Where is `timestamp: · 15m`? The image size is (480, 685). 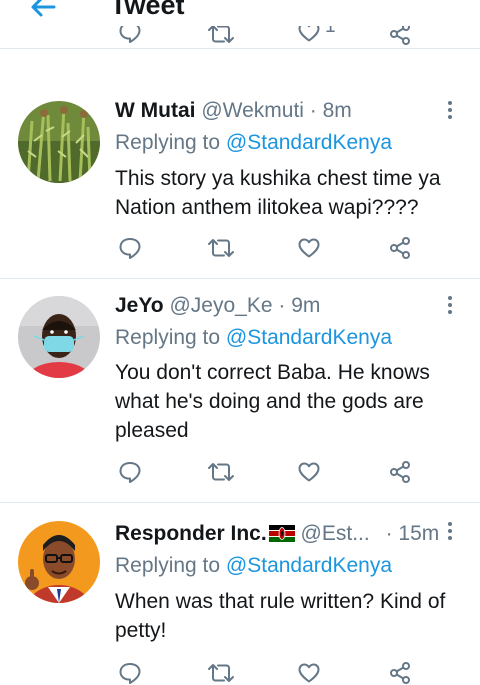 timestamp: · 15m is located at coordinates (412, 533).